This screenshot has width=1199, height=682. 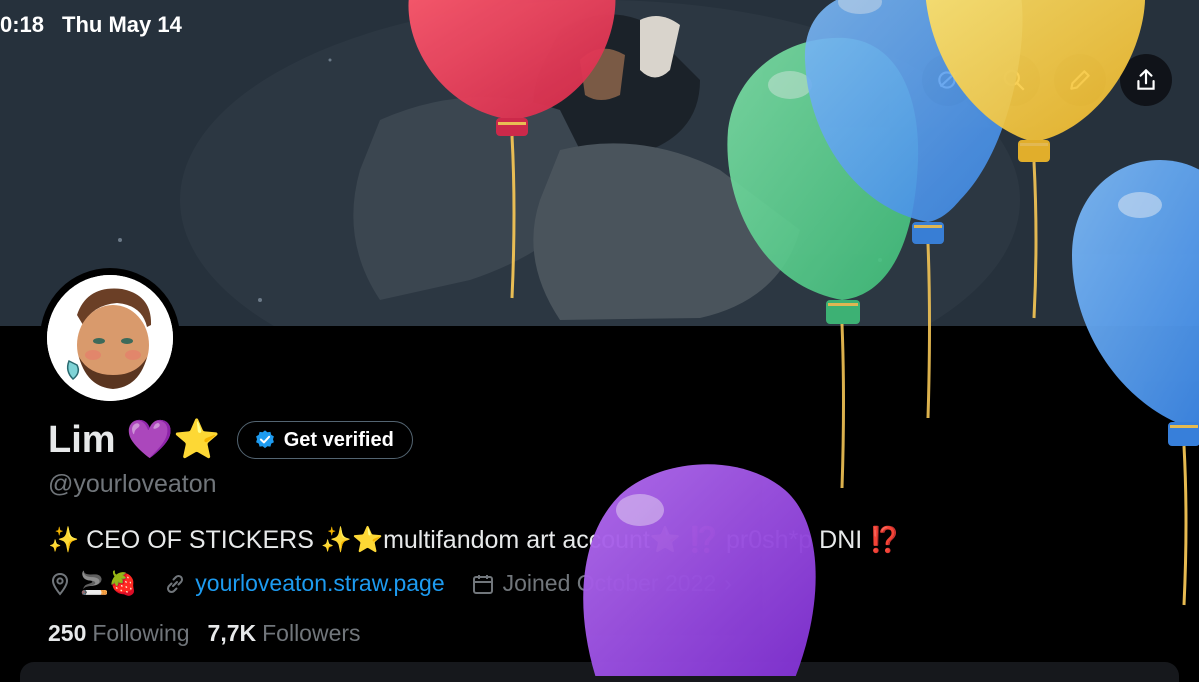 I want to click on edit-pencil-icon, so click(x=1080, y=80).